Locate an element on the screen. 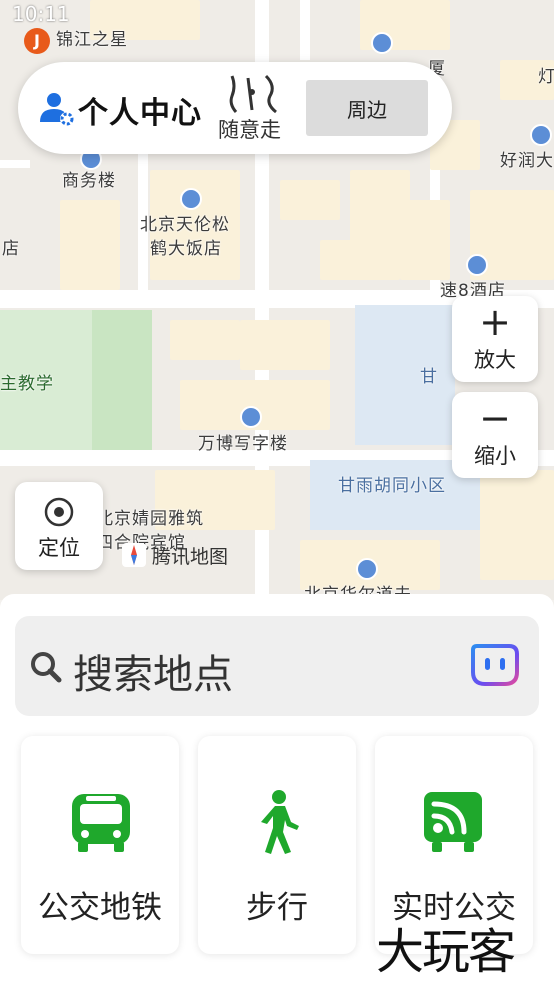  search-input: 搜索地点 is located at coordinates (153, 671).